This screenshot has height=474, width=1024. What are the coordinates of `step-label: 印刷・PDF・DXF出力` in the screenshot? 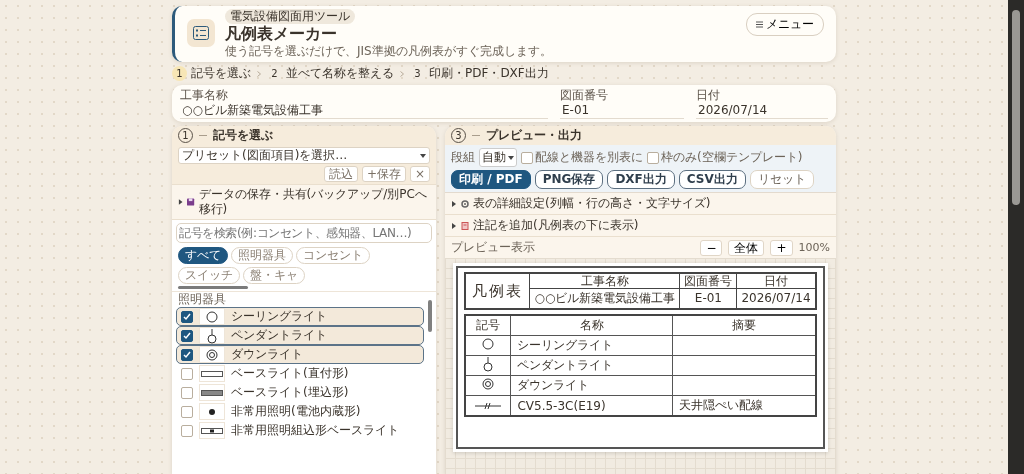 It's located at (489, 73).